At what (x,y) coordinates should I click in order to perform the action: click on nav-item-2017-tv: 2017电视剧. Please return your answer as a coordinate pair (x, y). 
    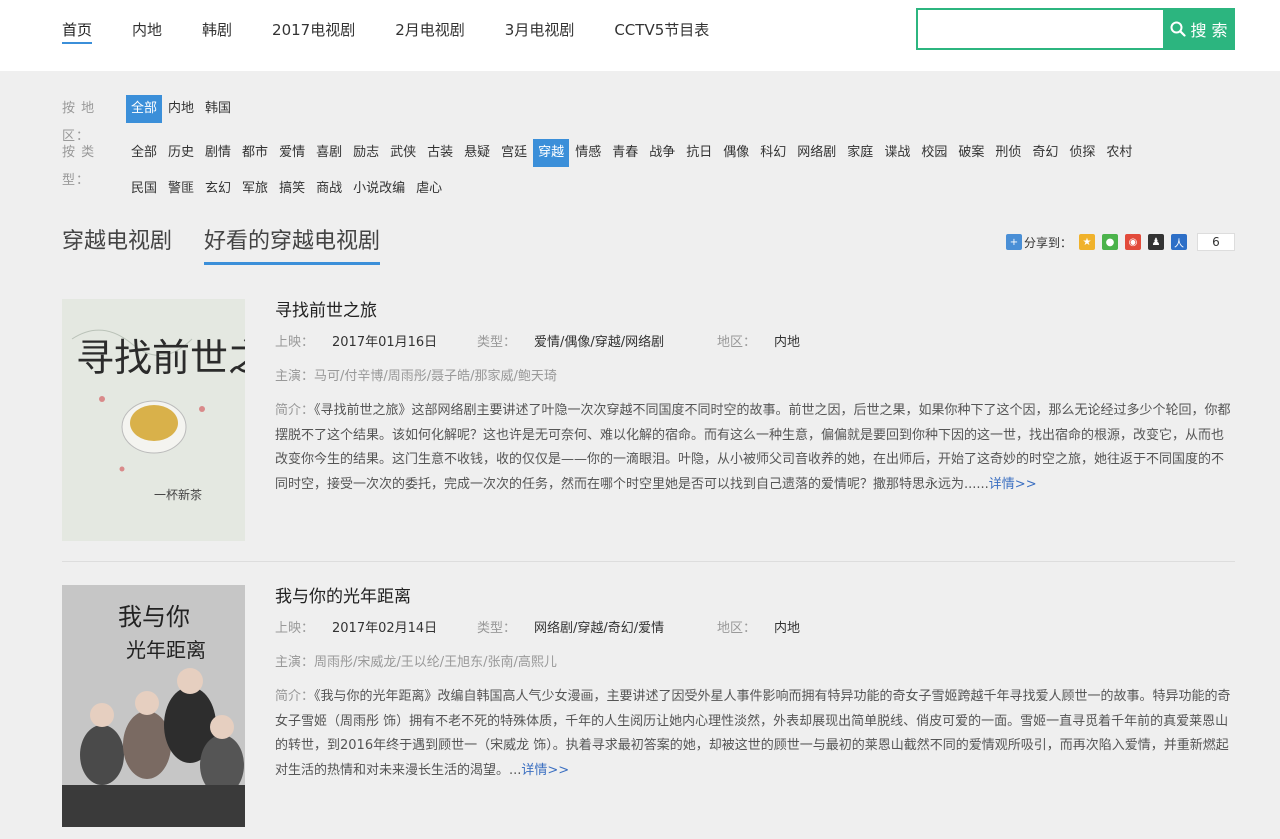
    Looking at the image, I should click on (313, 29).